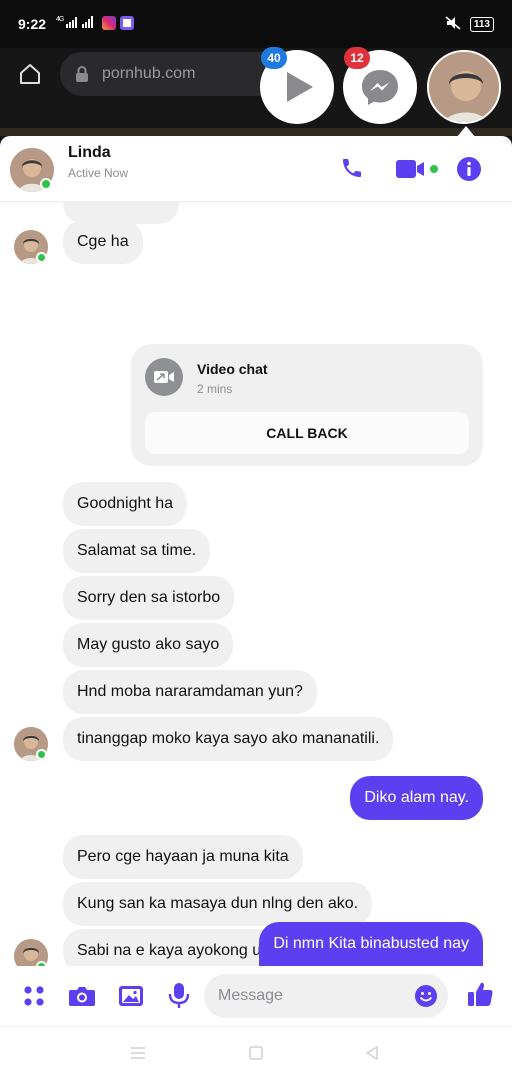 The image size is (512, 1080). What do you see at coordinates (250, 995) in the screenshot?
I see `message-placeholder: Message` at bounding box center [250, 995].